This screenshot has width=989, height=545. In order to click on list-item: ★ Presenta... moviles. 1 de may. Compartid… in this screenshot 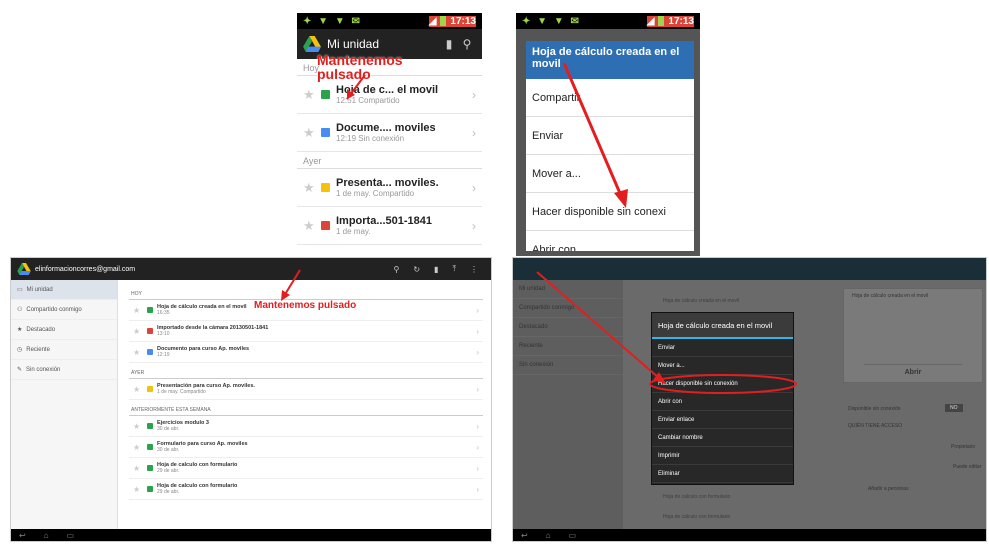, I will do `click(389, 188)`.